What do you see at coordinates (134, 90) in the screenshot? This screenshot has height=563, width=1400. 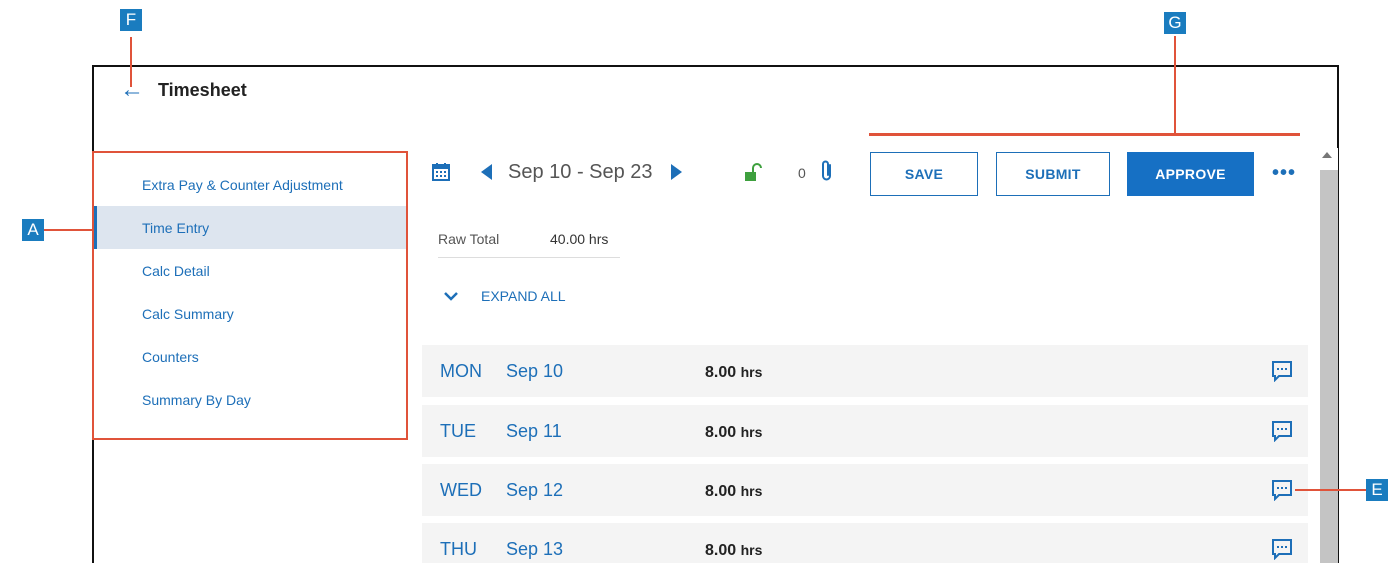 I see `back-arrow-icon: ←` at bounding box center [134, 90].